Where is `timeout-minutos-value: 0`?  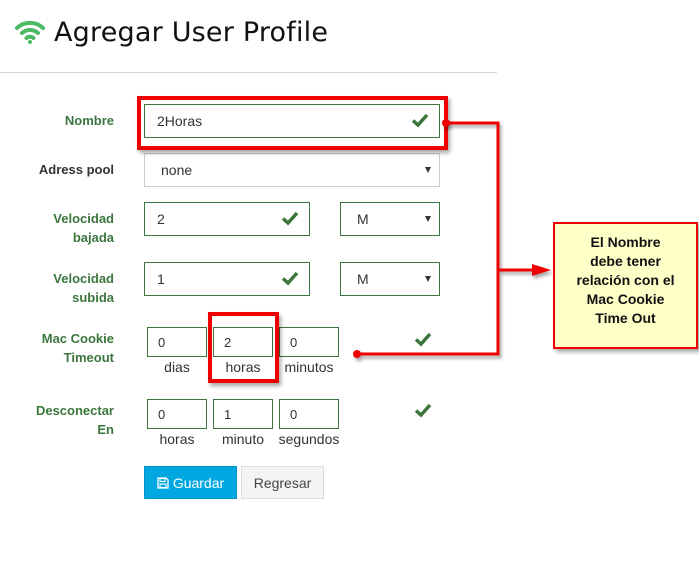 timeout-minutos-value: 0 is located at coordinates (294, 342).